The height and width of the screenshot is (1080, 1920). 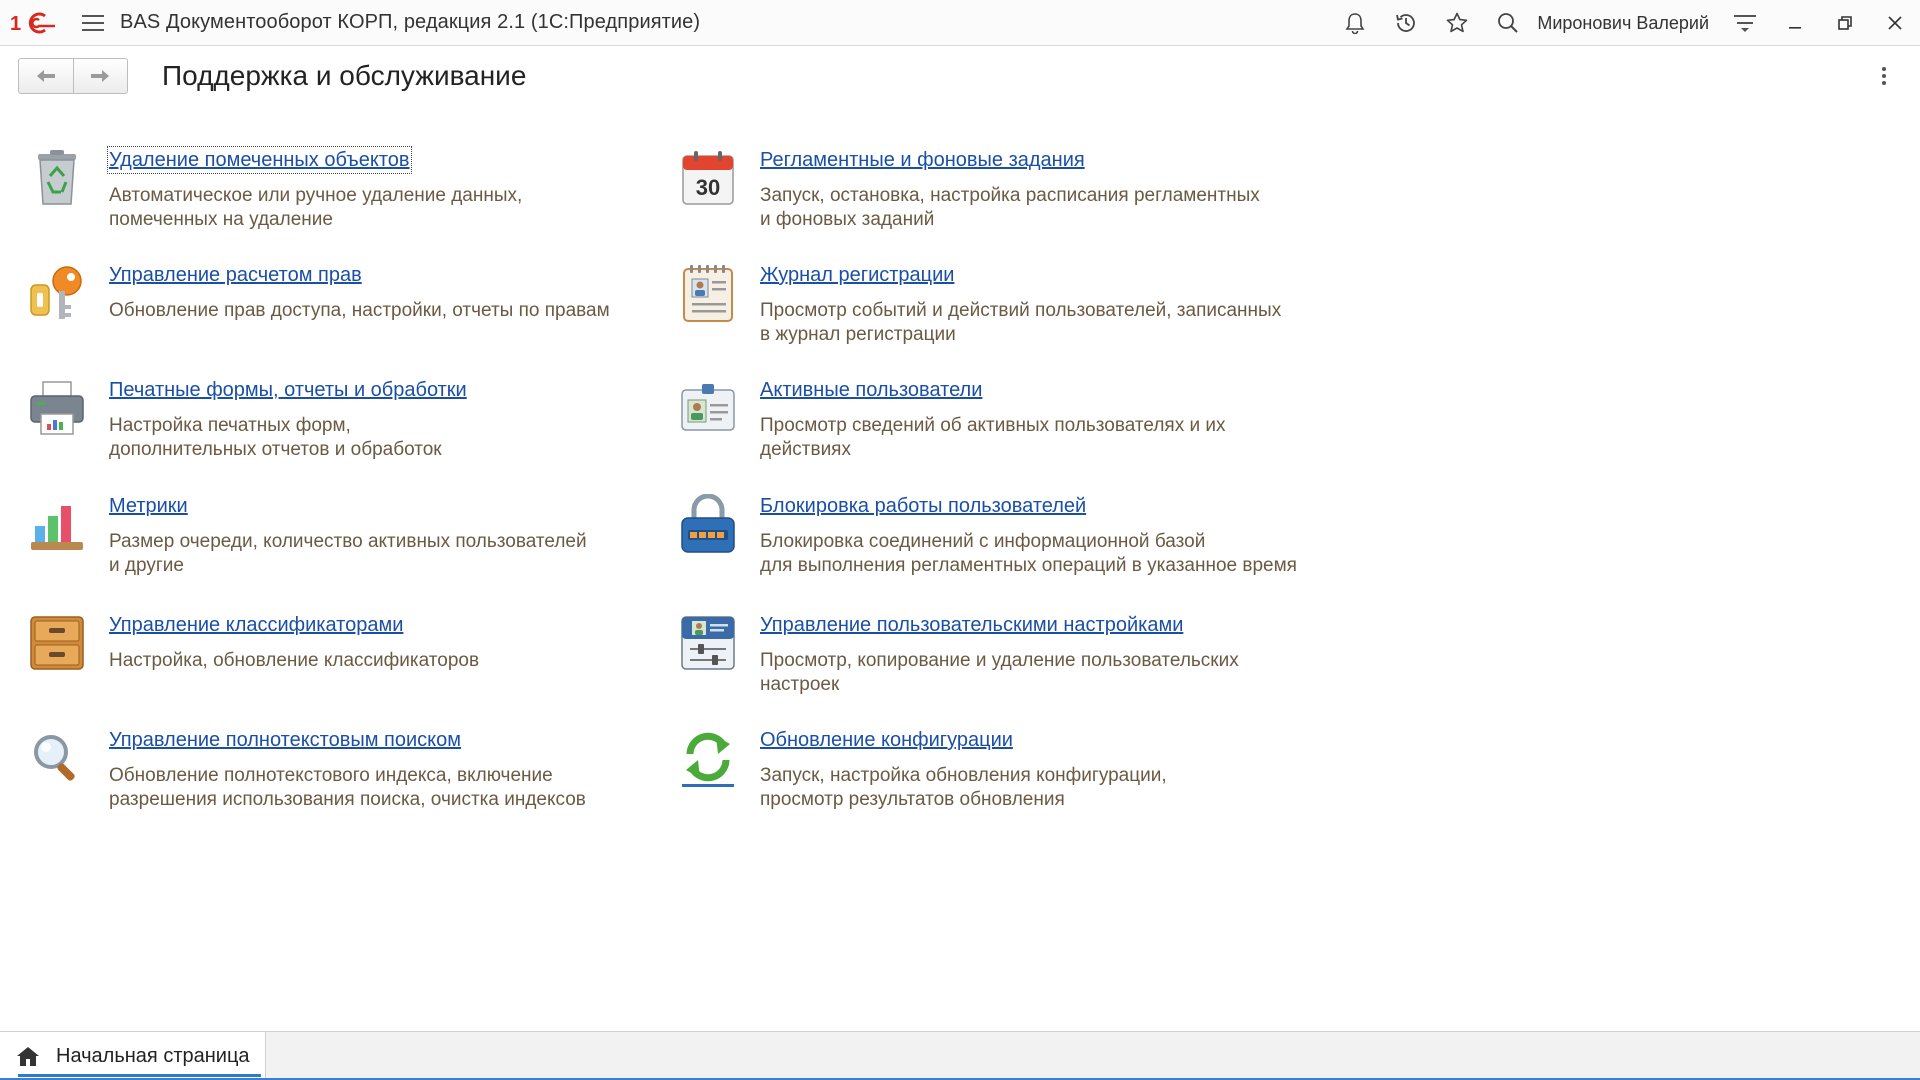 I want to click on navigation-buttons, so click(x=73, y=76).